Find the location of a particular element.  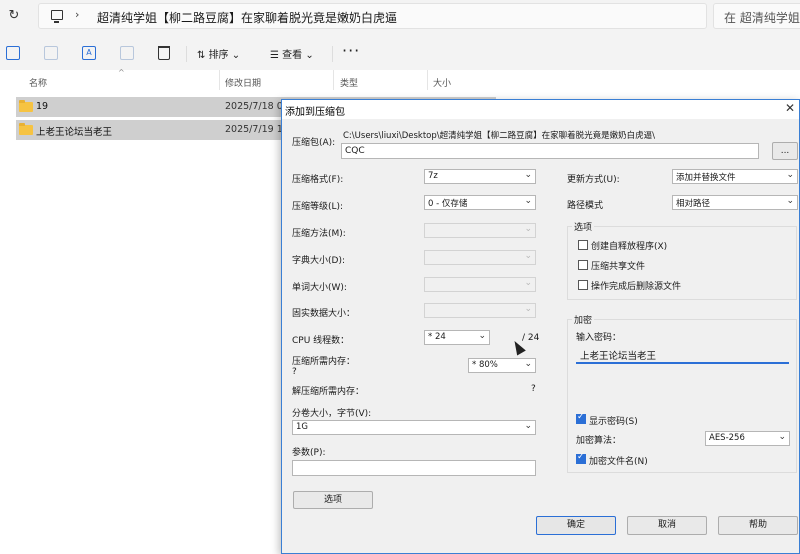

command-bar: A ⇅ 排序 ⌄ ☰ 查看 ⌄ ··· is located at coordinates (400, 54).